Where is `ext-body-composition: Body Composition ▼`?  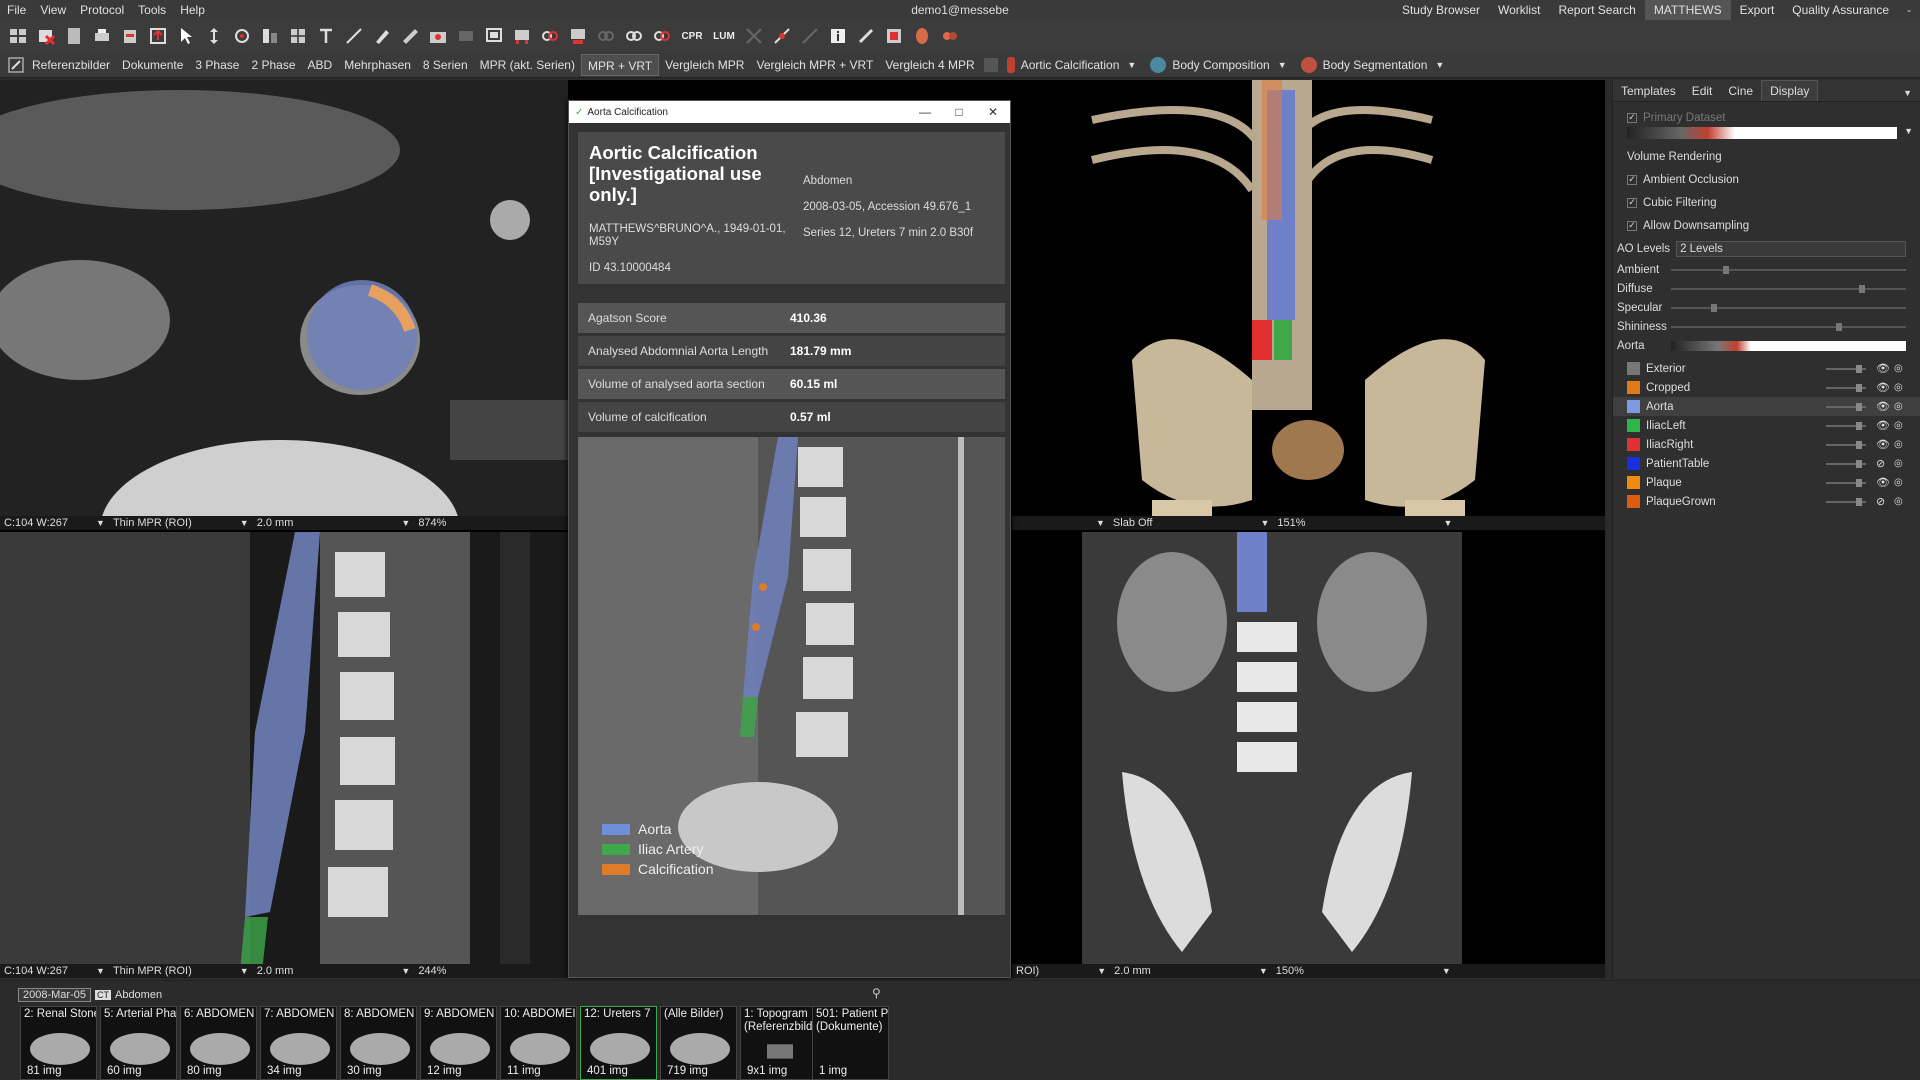
ext-body-composition: Body Composition ▼ is located at coordinates (1219, 65).